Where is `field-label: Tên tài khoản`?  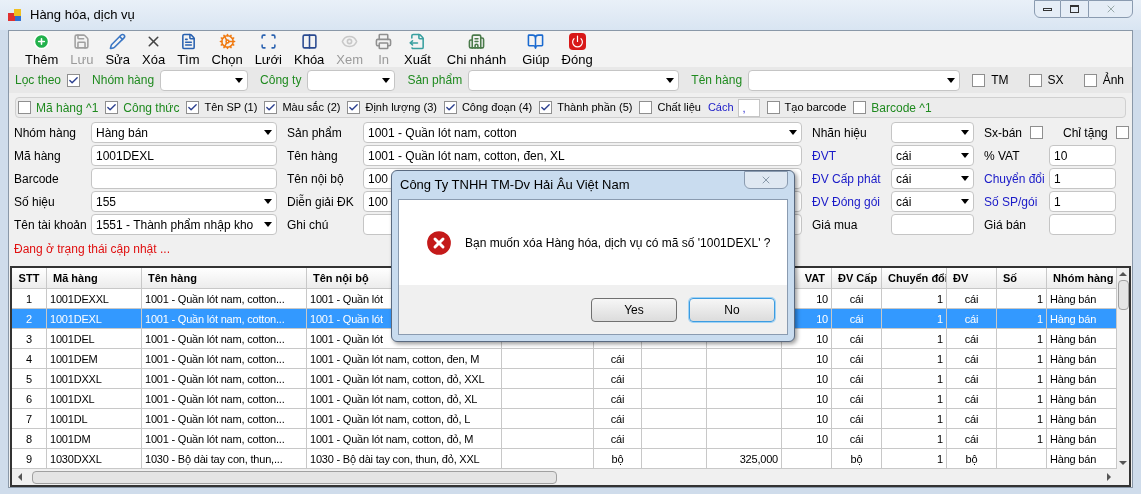 field-label: Tên tài khoản is located at coordinates (51, 225).